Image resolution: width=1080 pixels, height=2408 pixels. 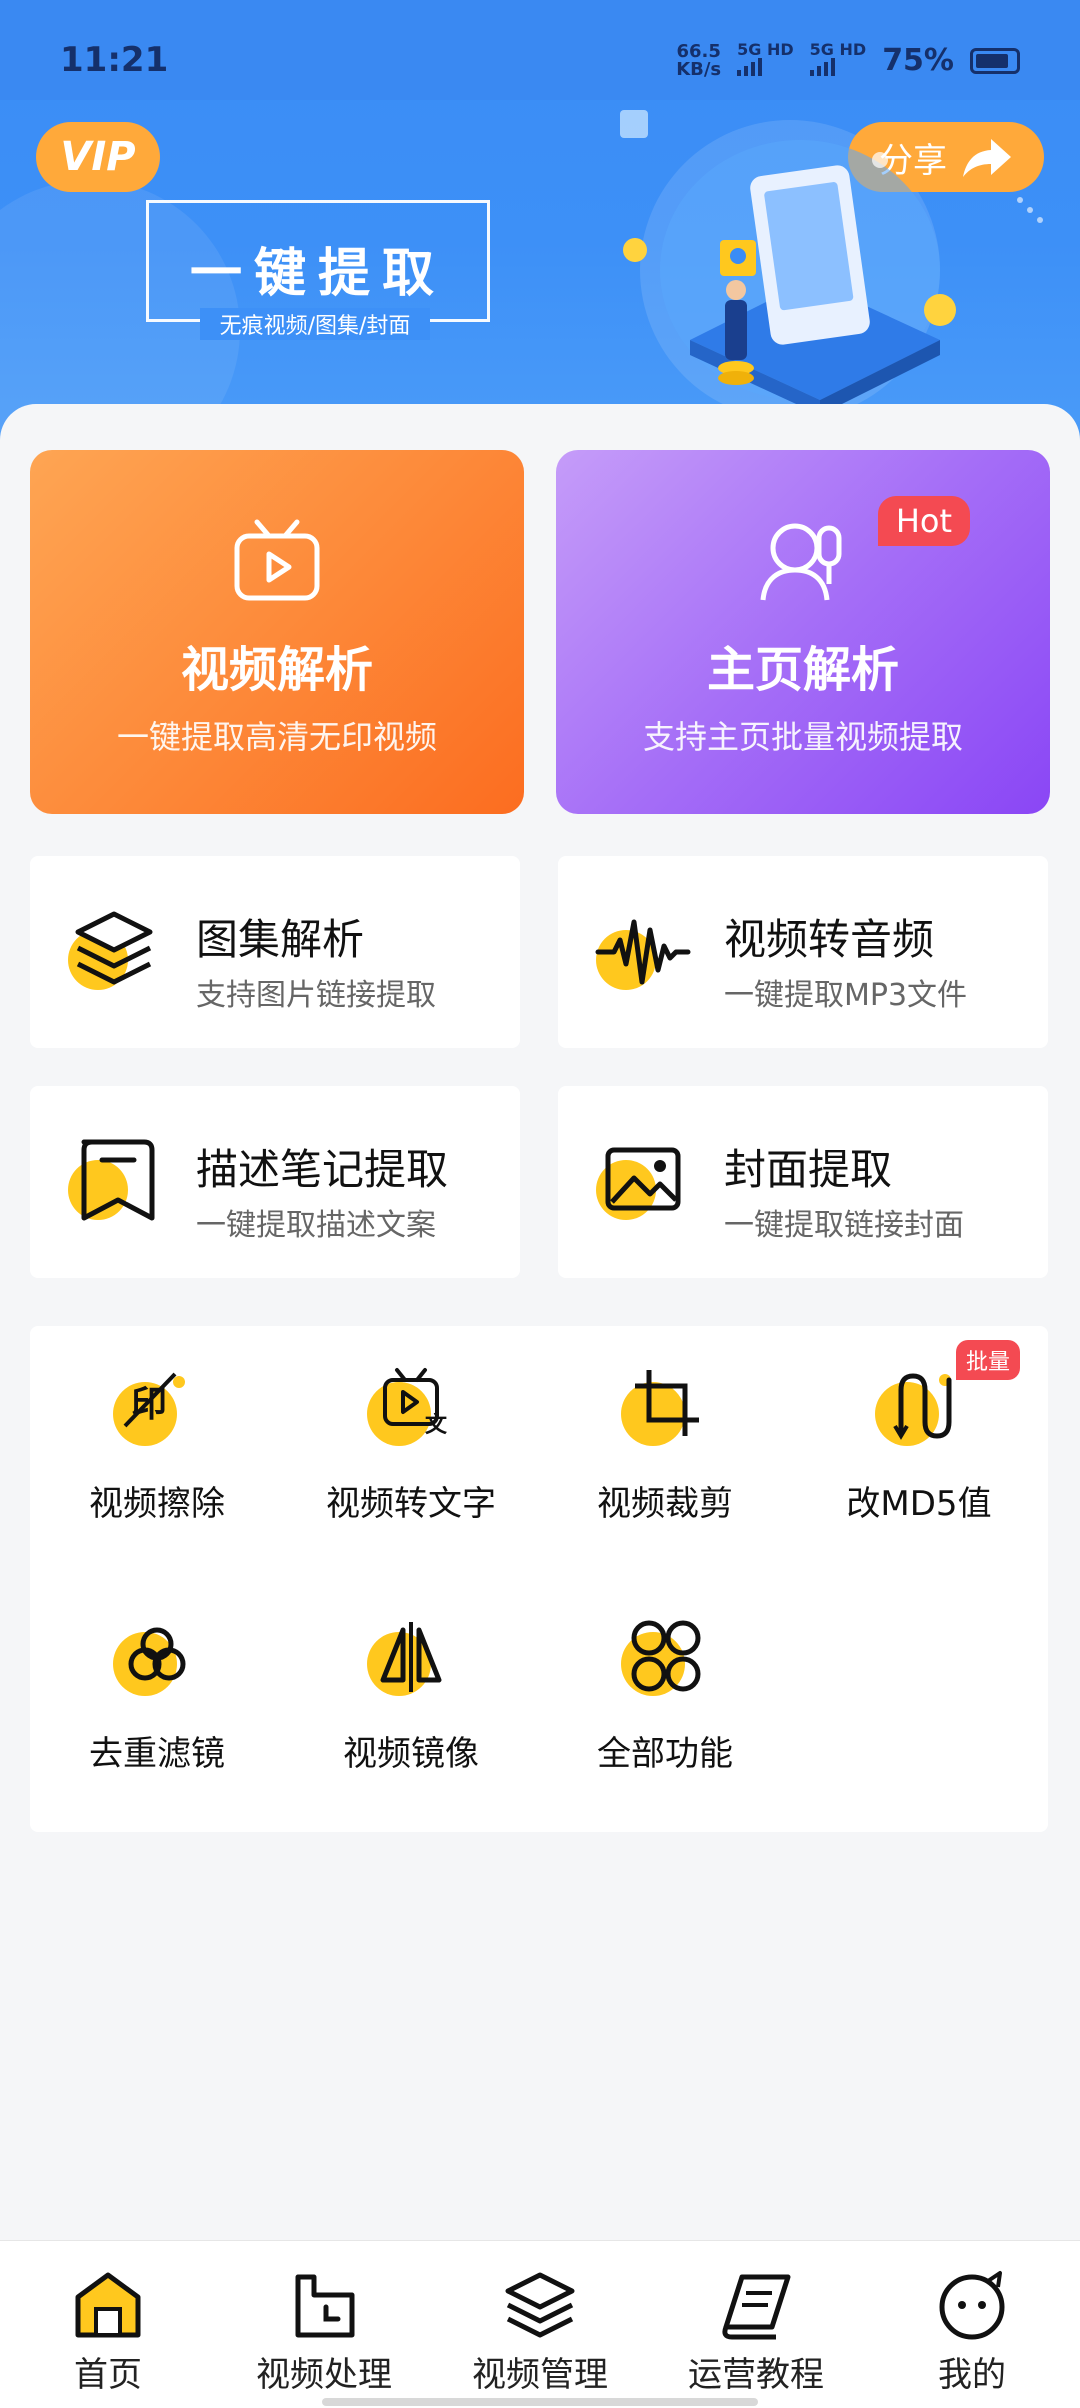 I want to click on gallery-parse-card: 图集解析 支持图片链接提取, so click(x=275, y=952).